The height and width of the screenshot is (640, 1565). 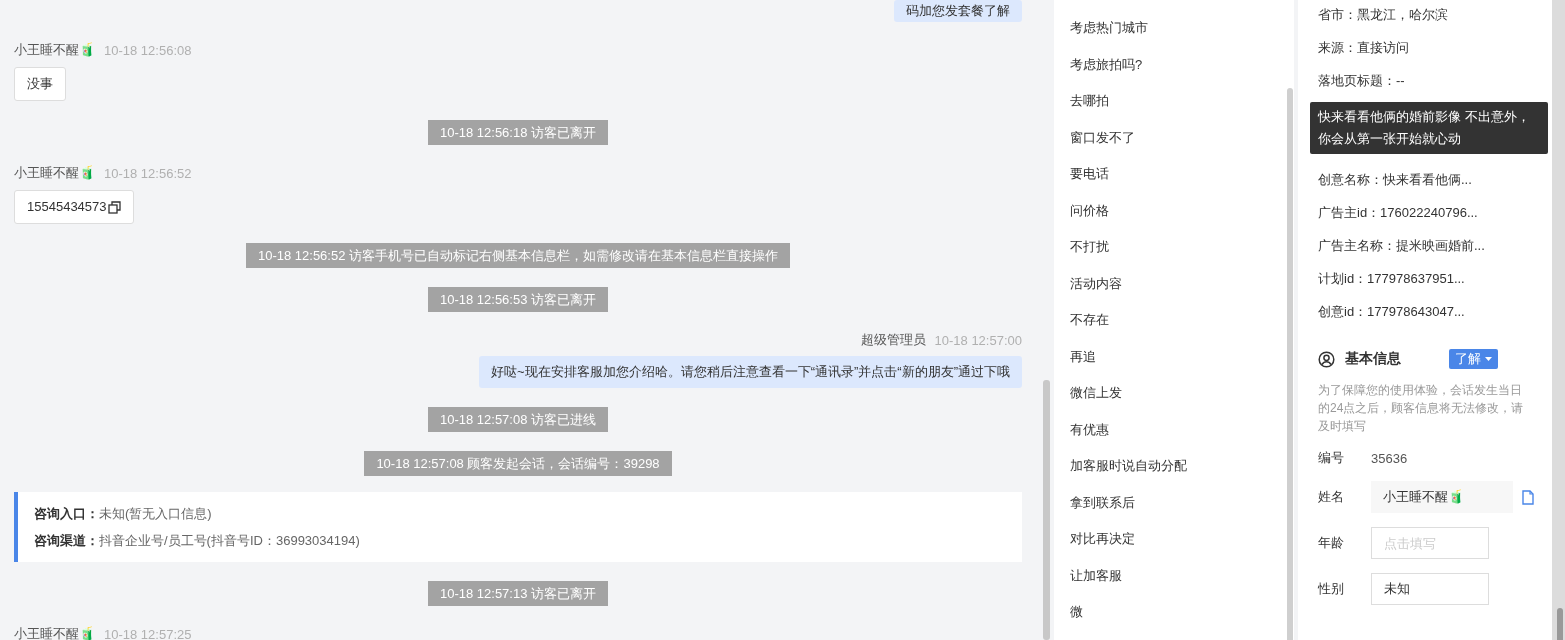 What do you see at coordinates (1383, 15) in the screenshot?
I see `info-row-text: 省市：黑龙江，哈尔滨` at bounding box center [1383, 15].